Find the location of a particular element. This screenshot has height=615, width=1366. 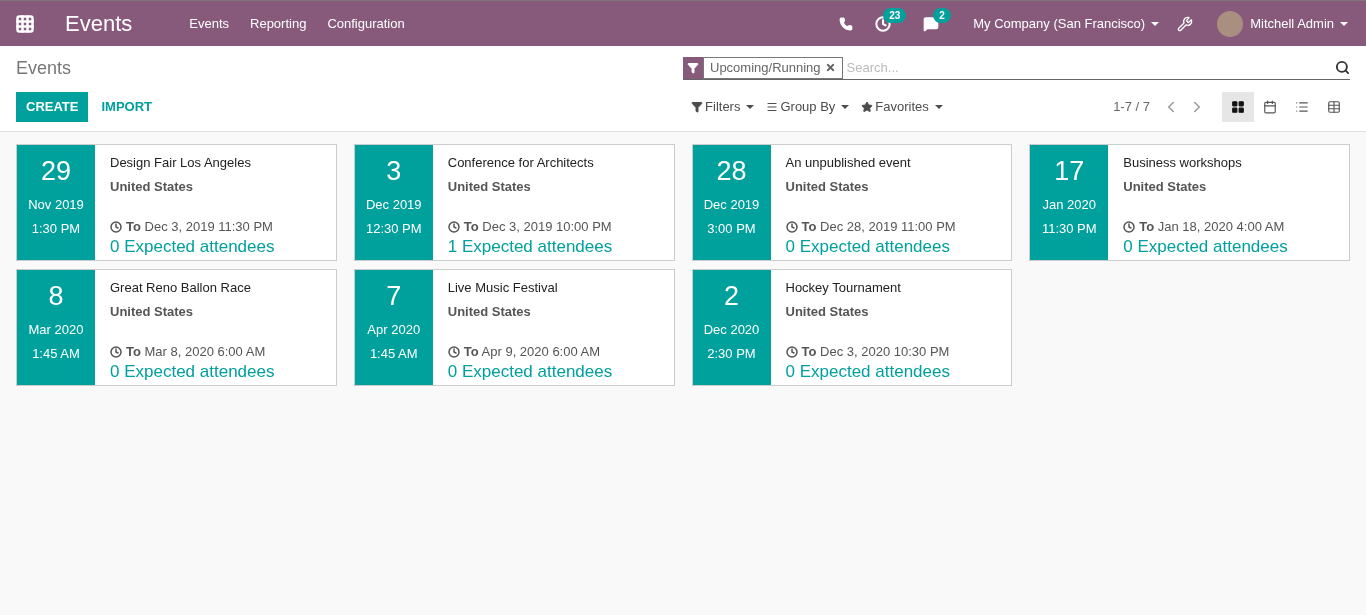

event-card: 29 Nov 2019 1:30 PM Design Fair Los Angeles United States To Dec 3, 2019 11:30 PM 0 Expected attendees is located at coordinates (176, 202).